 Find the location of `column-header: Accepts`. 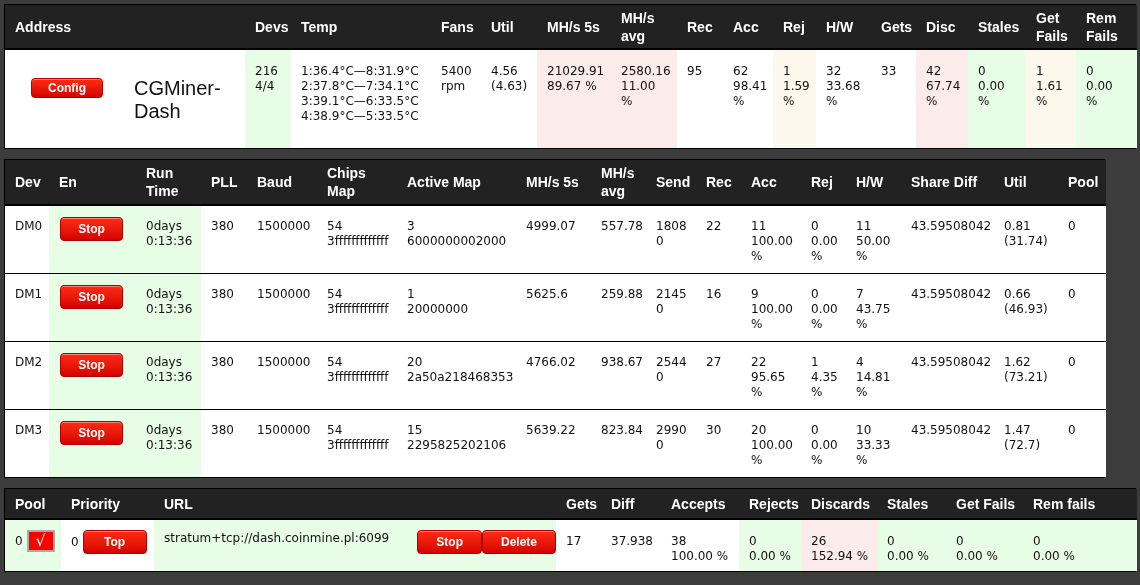

column-header: Accepts is located at coordinates (700, 504).